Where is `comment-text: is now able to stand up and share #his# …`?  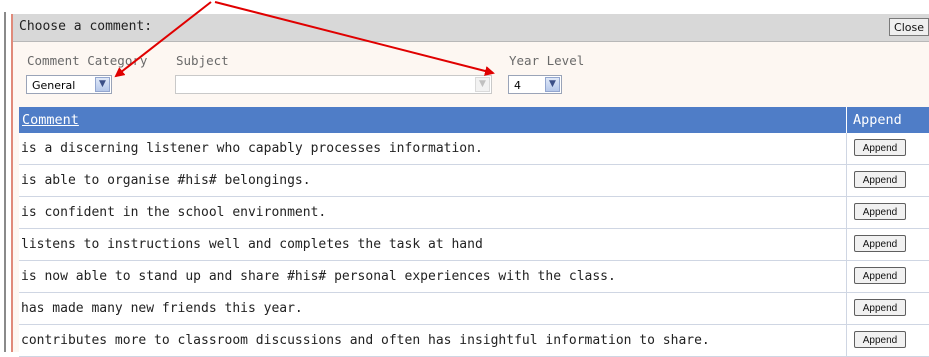
comment-text: is now able to stand up and share #his# … is located at coordinates (318, 276).